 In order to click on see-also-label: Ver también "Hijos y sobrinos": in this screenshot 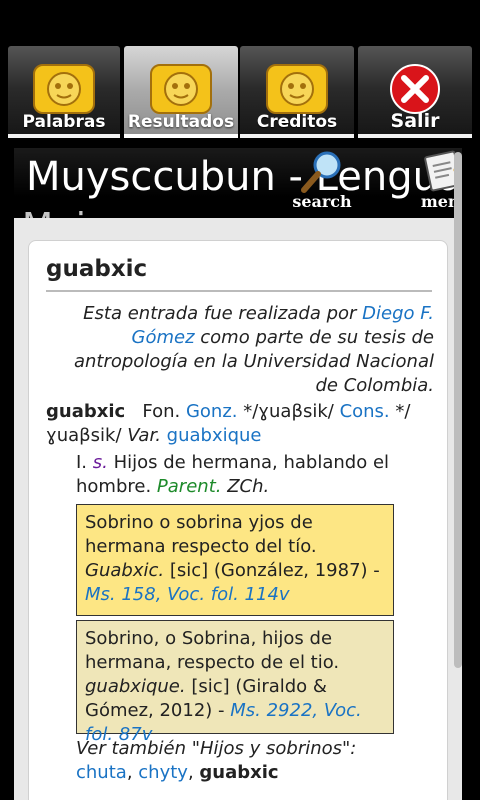, I will do `click(216, 748)`.